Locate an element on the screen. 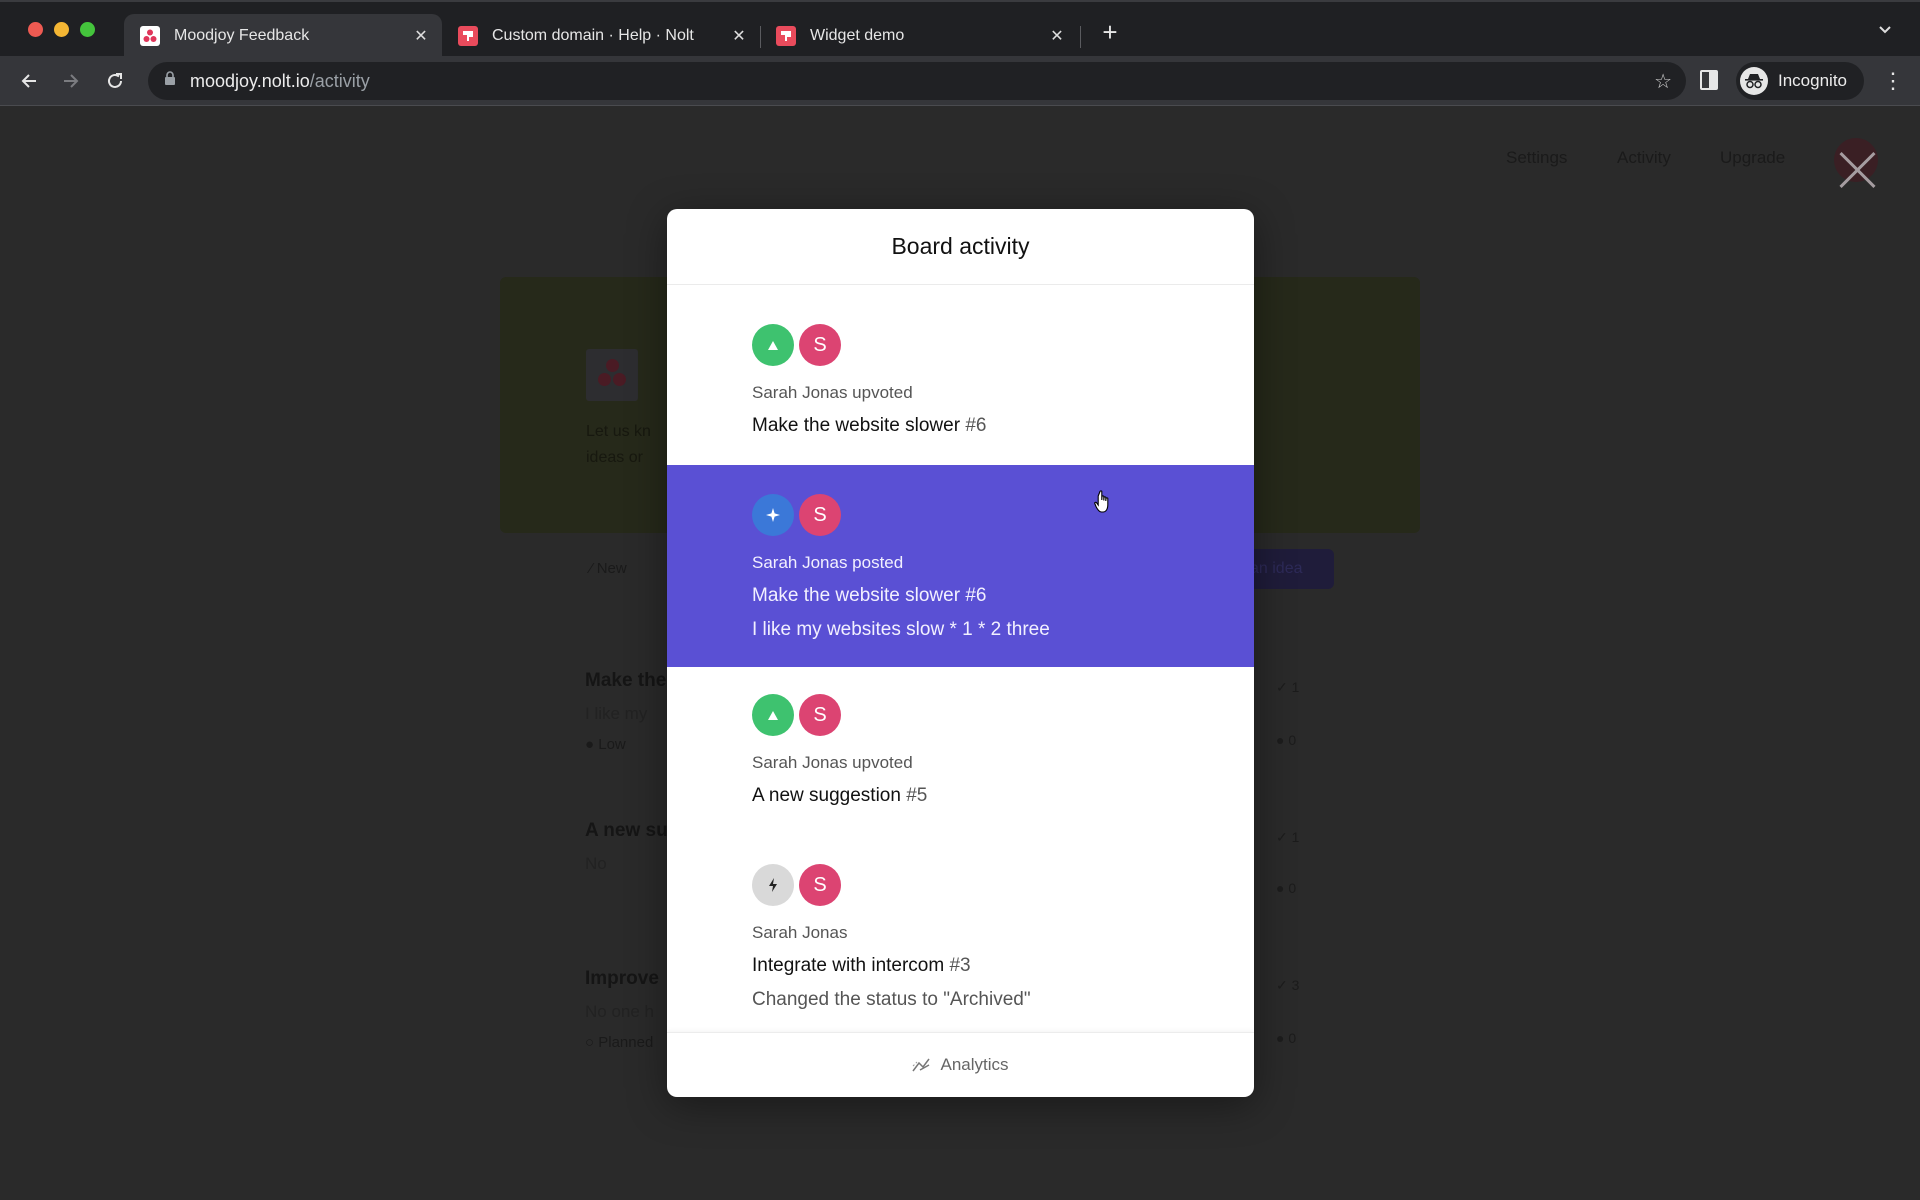 The width and height of the screenshot is (1920, 1200). side-panel-icon is located at coordinates (1709, 80).